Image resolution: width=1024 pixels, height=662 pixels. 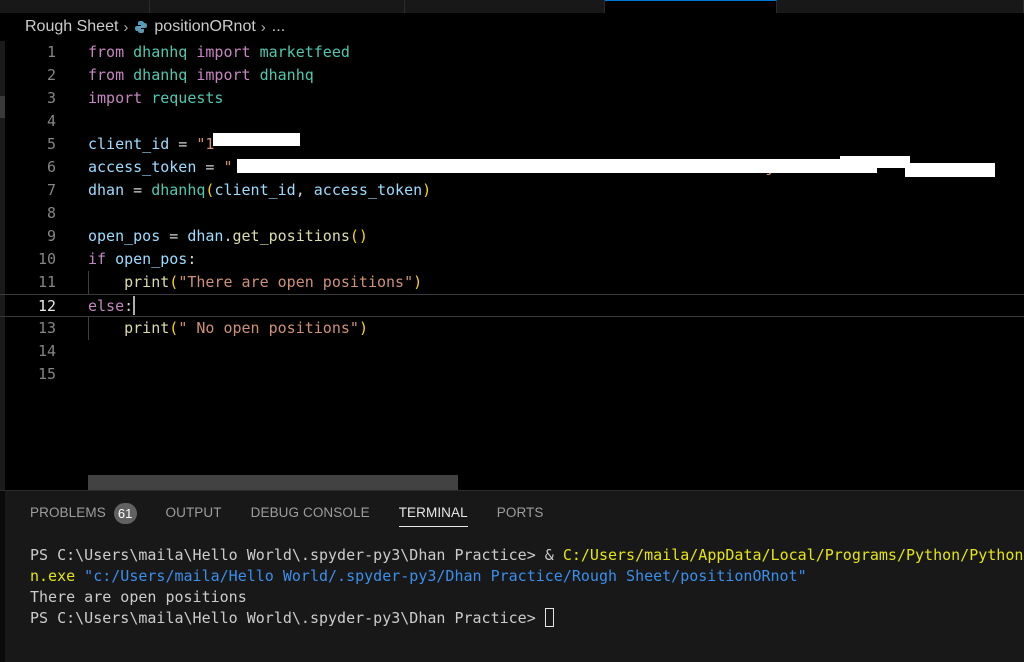 I want to click on panel-tab-label: OUTPUT, so click(x=193, y=512).